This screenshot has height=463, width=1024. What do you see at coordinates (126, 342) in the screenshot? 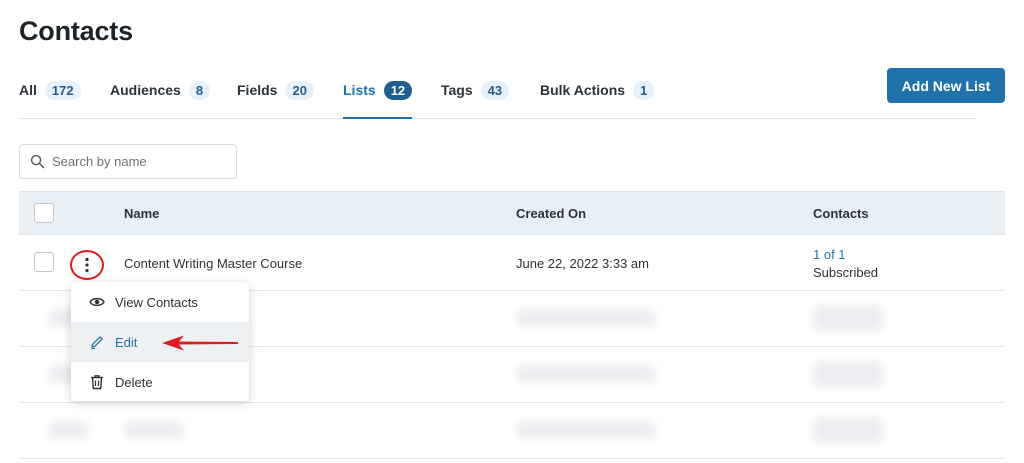
I see `menu-item-label: Edit` at bounding box center [126, 342].